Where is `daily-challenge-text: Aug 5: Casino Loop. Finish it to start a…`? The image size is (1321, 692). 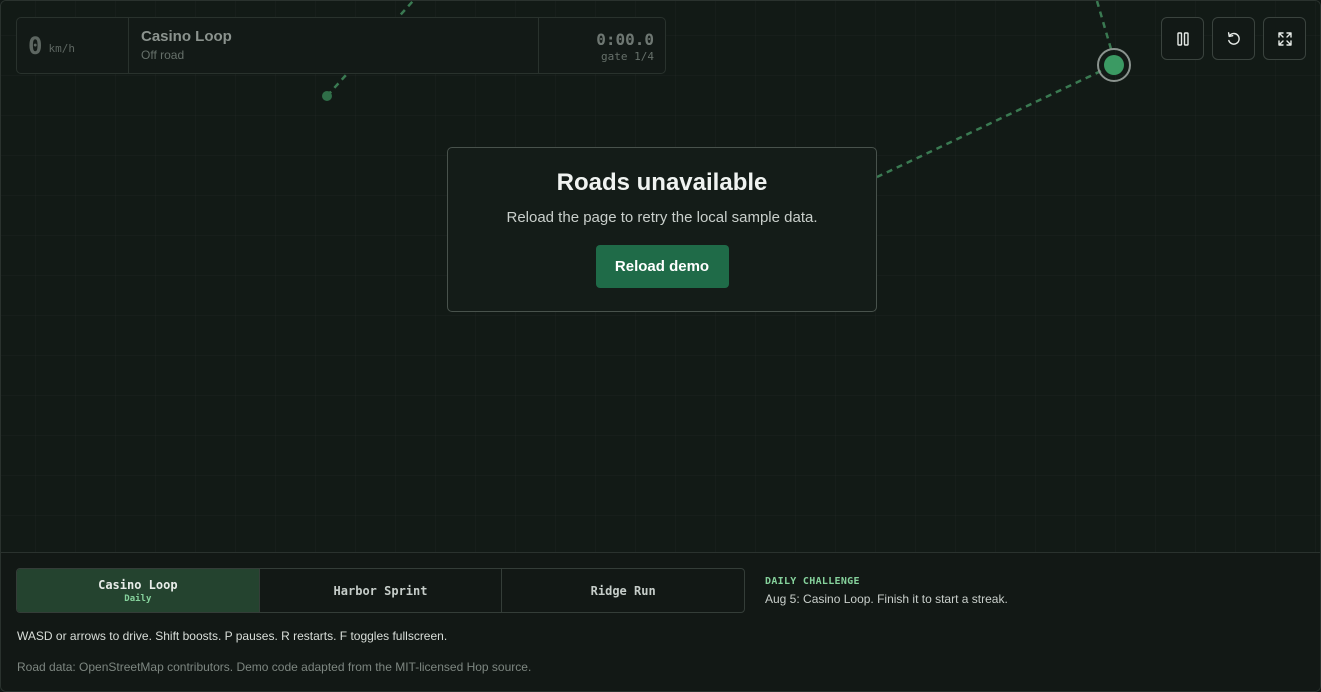
daily-challenge-text: Aug 5: Casino Loop. Finish it to start a… is located at coordinates (886, 599).